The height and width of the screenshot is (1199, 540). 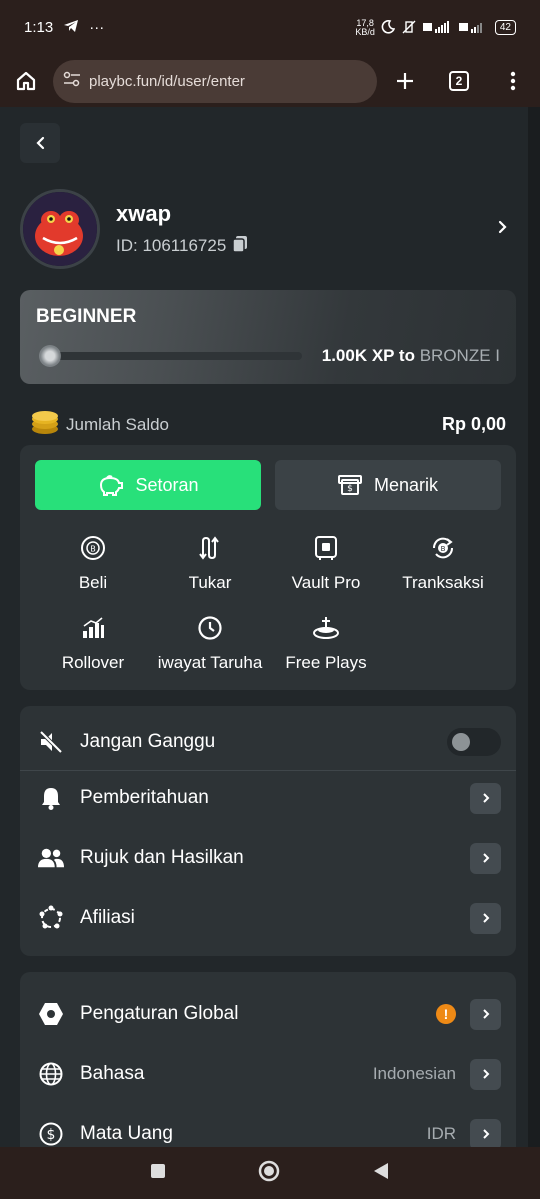 What do you see at coordinates (240, 246) in the screenshot?
I see `copy-icon` at bounding box center [240, 246].